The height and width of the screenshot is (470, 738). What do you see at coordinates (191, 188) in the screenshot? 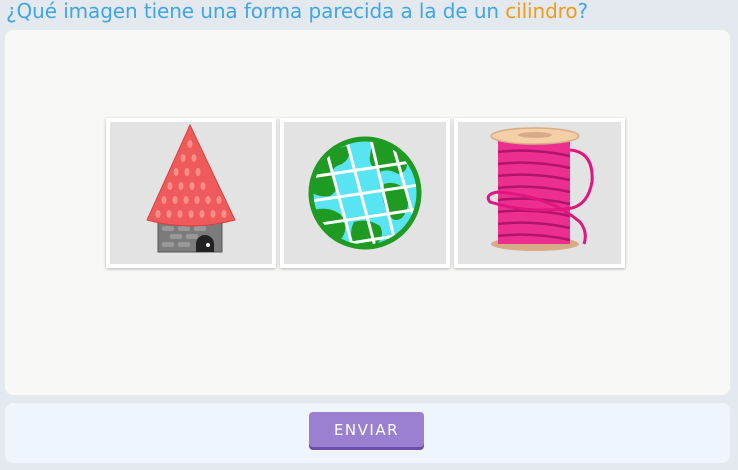
I see `cone-roof-house-icon` at bounding box center [191, 188].